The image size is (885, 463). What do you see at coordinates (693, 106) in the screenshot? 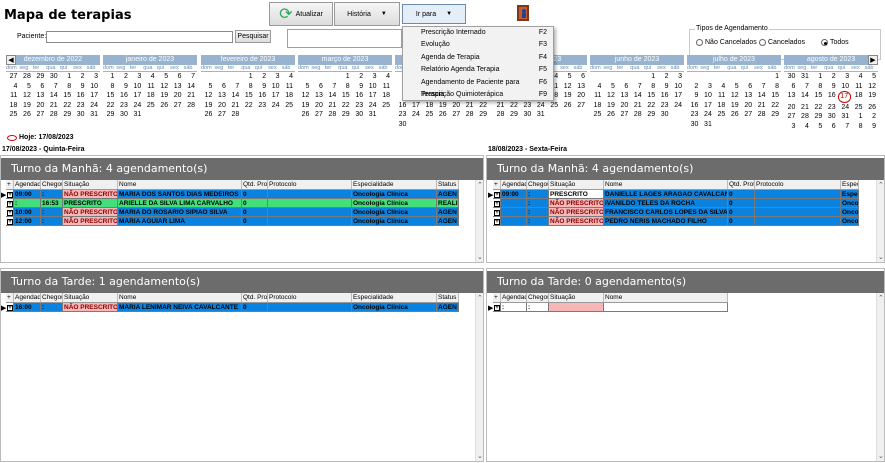
I see `calendar-day: 16` at bounding box center [693, 106].